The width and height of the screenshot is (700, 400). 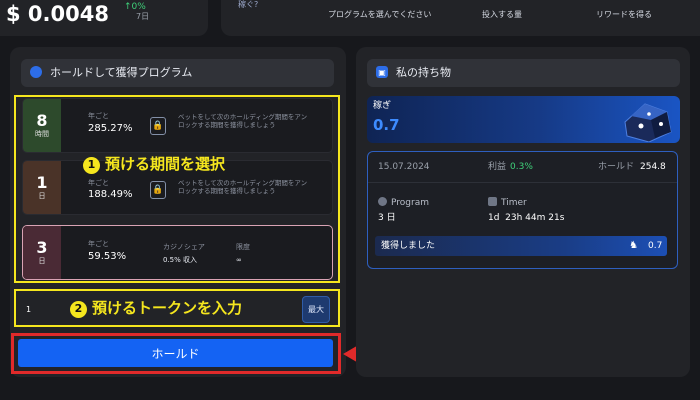 I want to click on horse-icon: ♞, so click(x=633, y=245).